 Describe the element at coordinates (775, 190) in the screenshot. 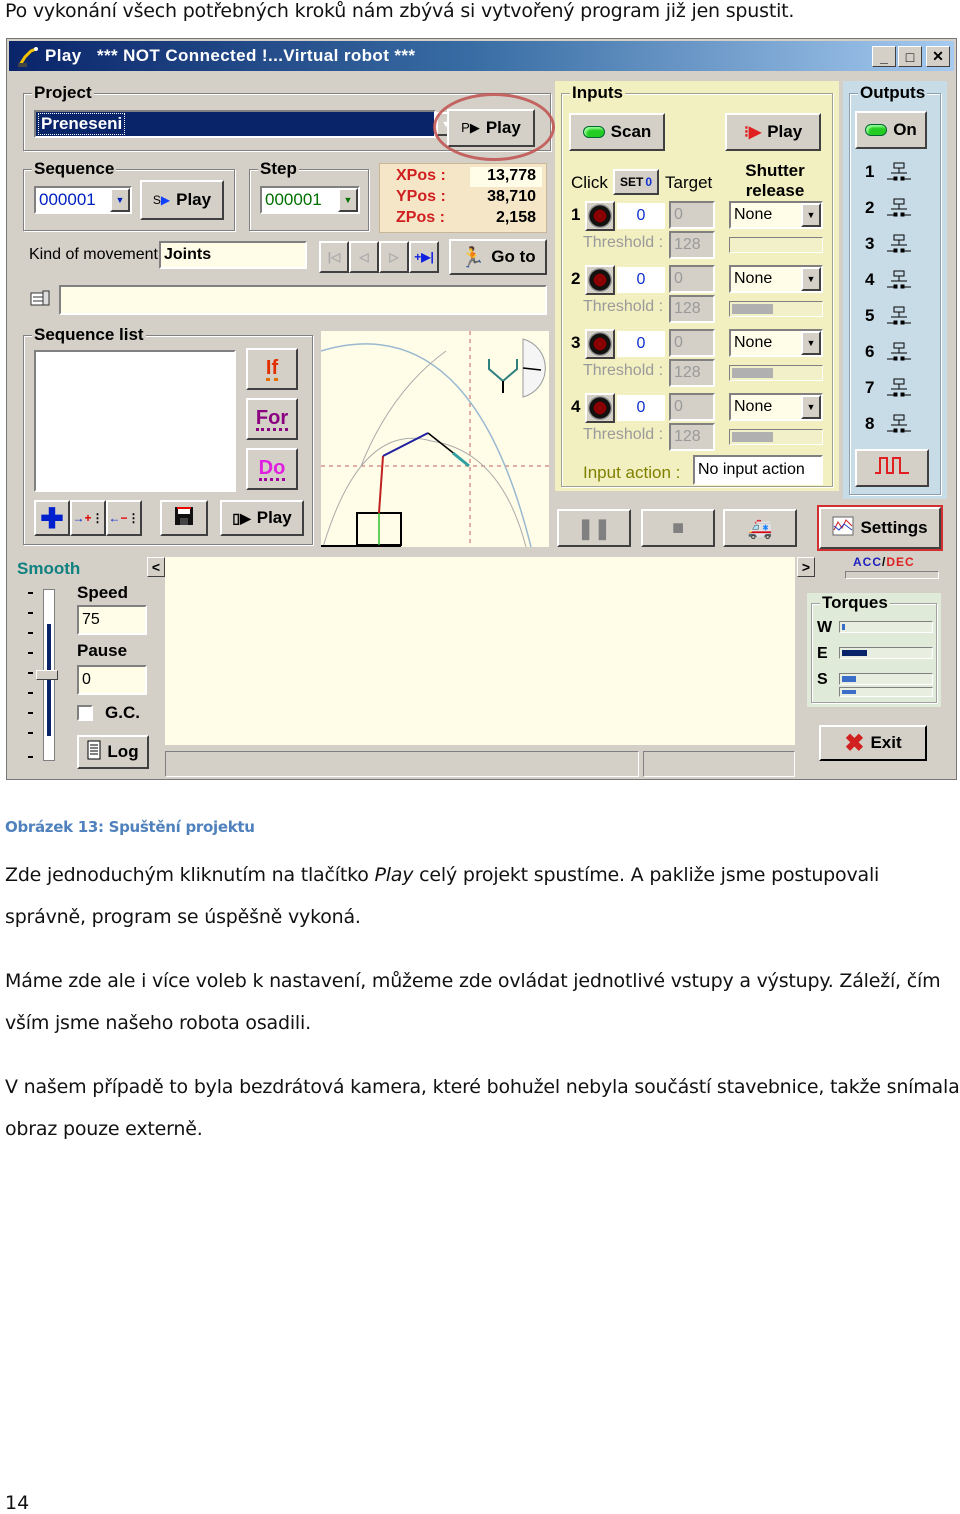

I see `shutter-label-line2: release` at that location.